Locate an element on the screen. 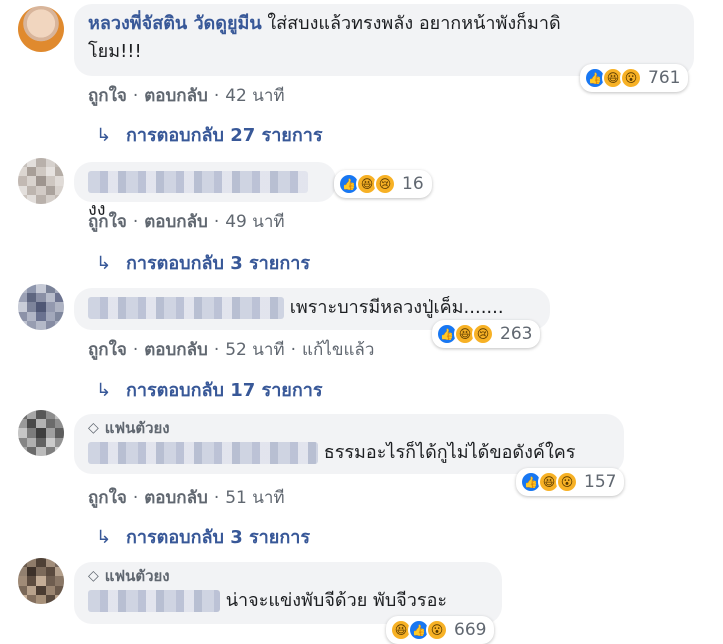  comment-actions: ถูกใจ · ตอบกลับ · 52 นาที · แก้ไขแล้ว is located at coordinates (231, 350).